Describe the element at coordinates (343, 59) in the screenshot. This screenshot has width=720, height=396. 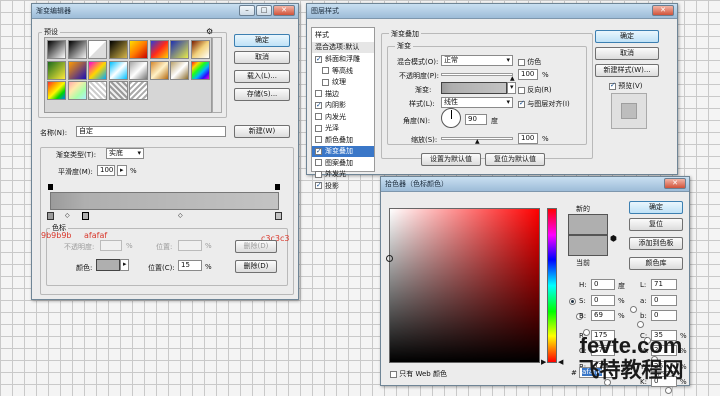
I see `style-item: 斜面和浮雕` at that location.